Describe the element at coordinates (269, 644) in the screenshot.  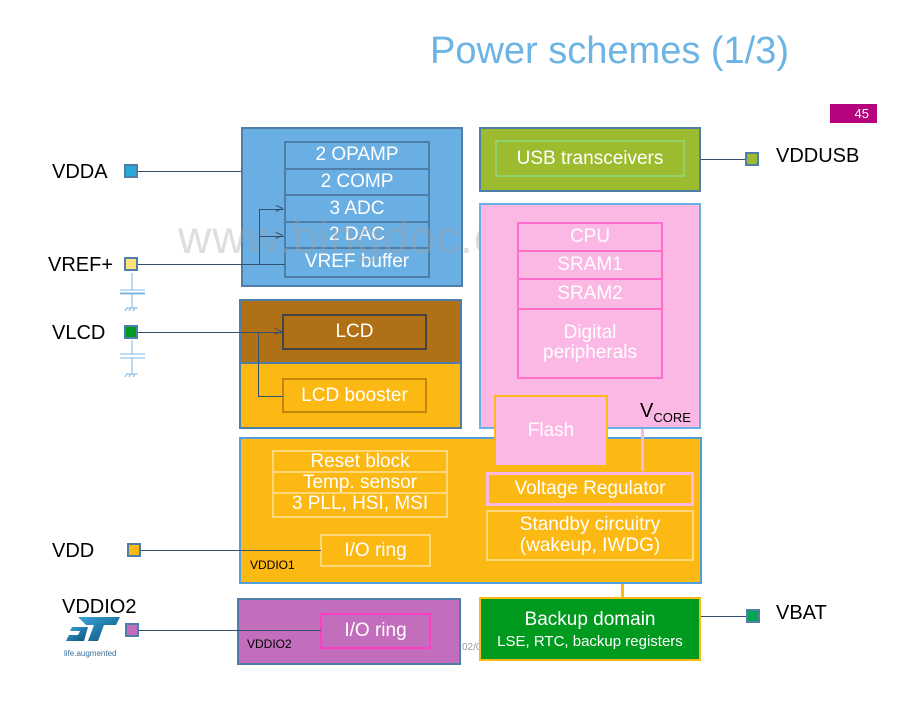
I see `vddio2-domain-label: VDDIO2` at that location.